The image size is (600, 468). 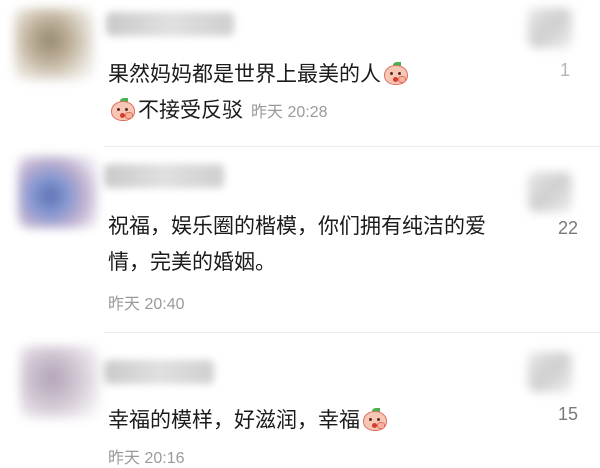 I want to click on comment-timestamp: 昨天 20:16, so click(x=146, y=458).